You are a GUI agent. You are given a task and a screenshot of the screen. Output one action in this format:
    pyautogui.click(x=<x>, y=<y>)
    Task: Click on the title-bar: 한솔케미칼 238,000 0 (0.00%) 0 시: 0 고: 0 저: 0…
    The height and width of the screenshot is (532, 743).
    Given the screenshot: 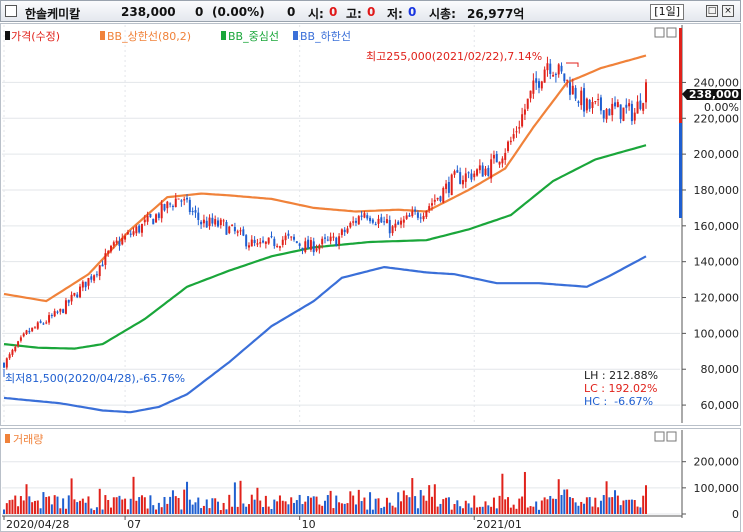 What is the action you would take?
    pyautogui.click(x=370, y=11)
    